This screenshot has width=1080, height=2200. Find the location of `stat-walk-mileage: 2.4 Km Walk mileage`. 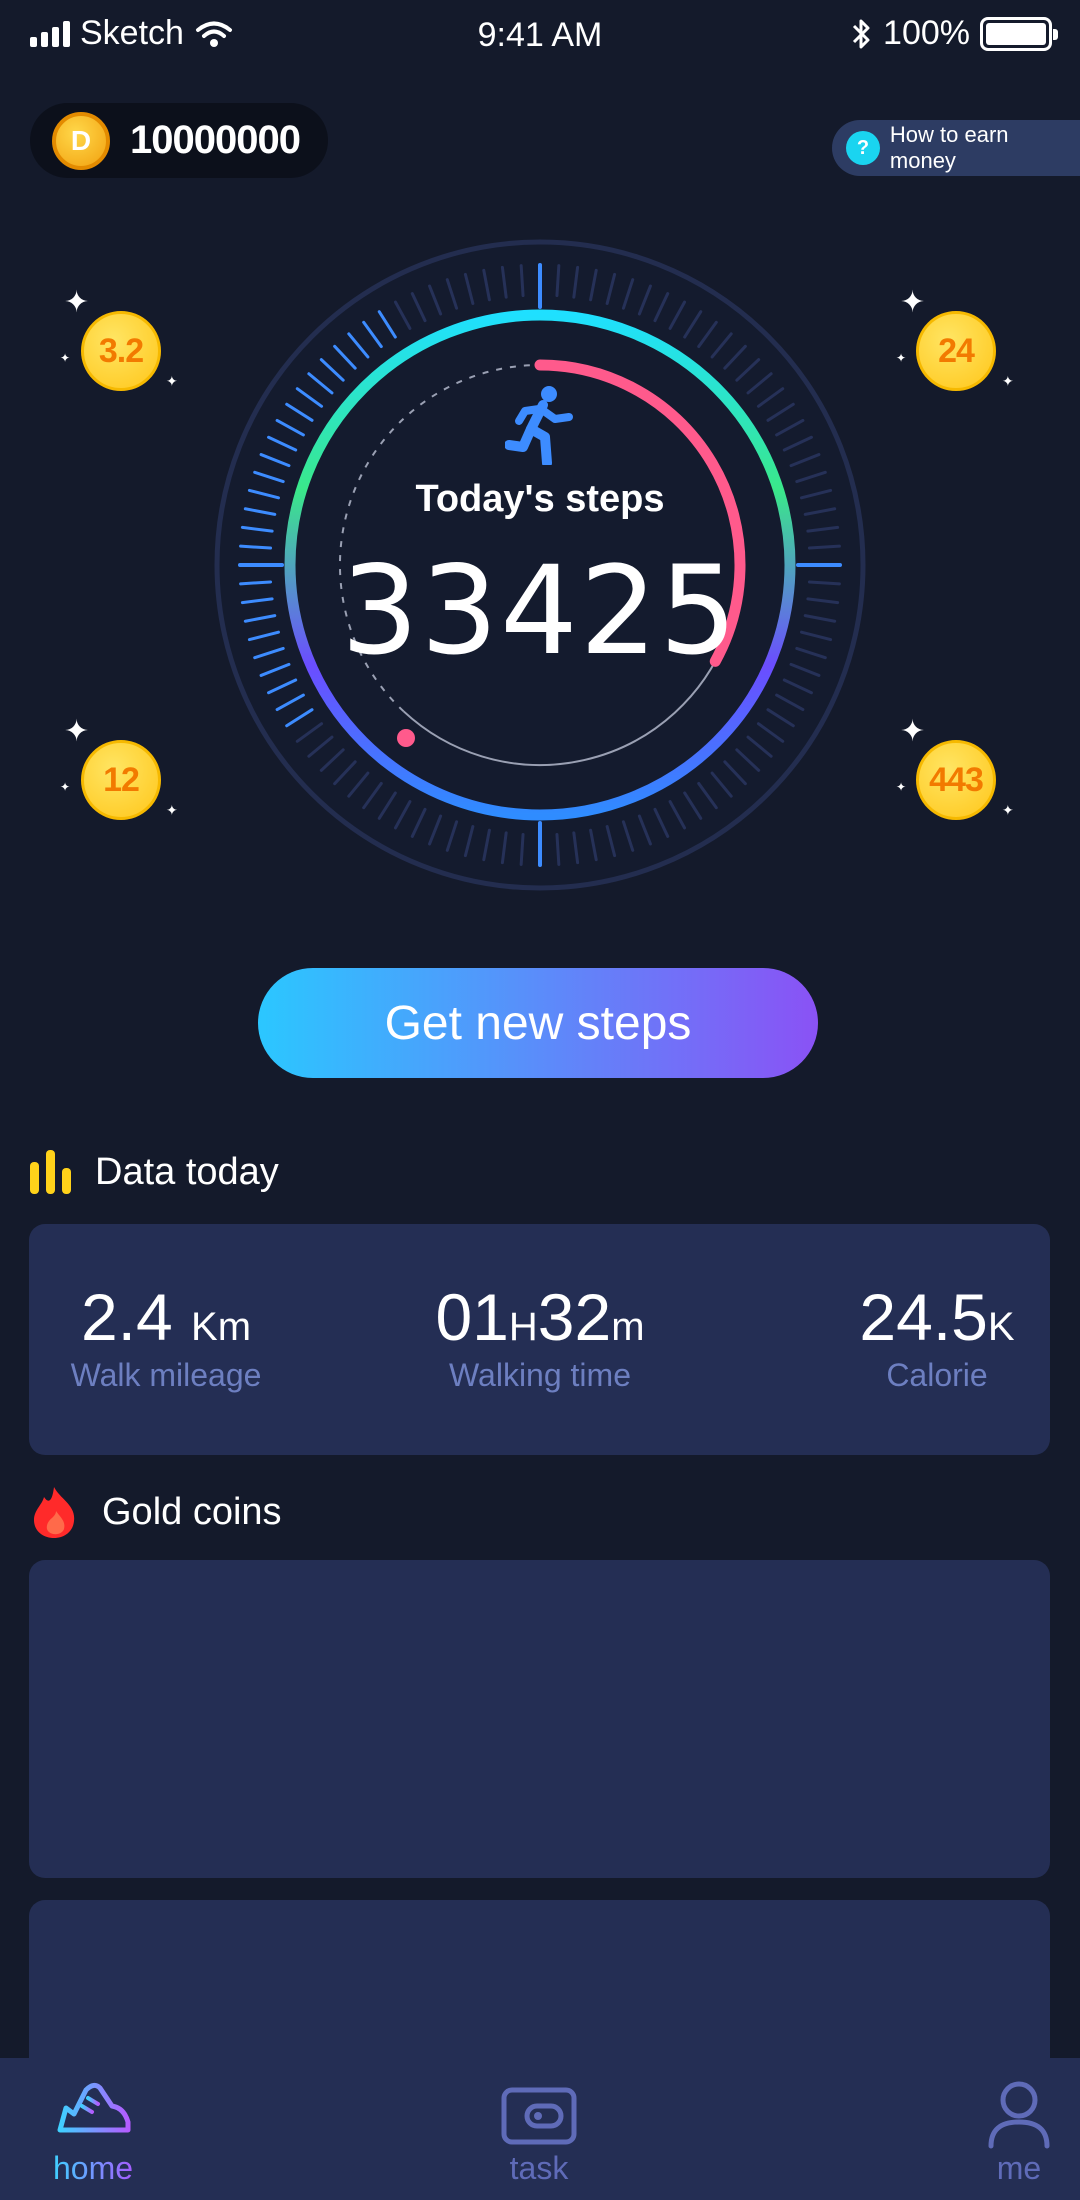

stat-walk-mileage: 2.4 Km Walk mileage is located at coordinates (166, 1336).